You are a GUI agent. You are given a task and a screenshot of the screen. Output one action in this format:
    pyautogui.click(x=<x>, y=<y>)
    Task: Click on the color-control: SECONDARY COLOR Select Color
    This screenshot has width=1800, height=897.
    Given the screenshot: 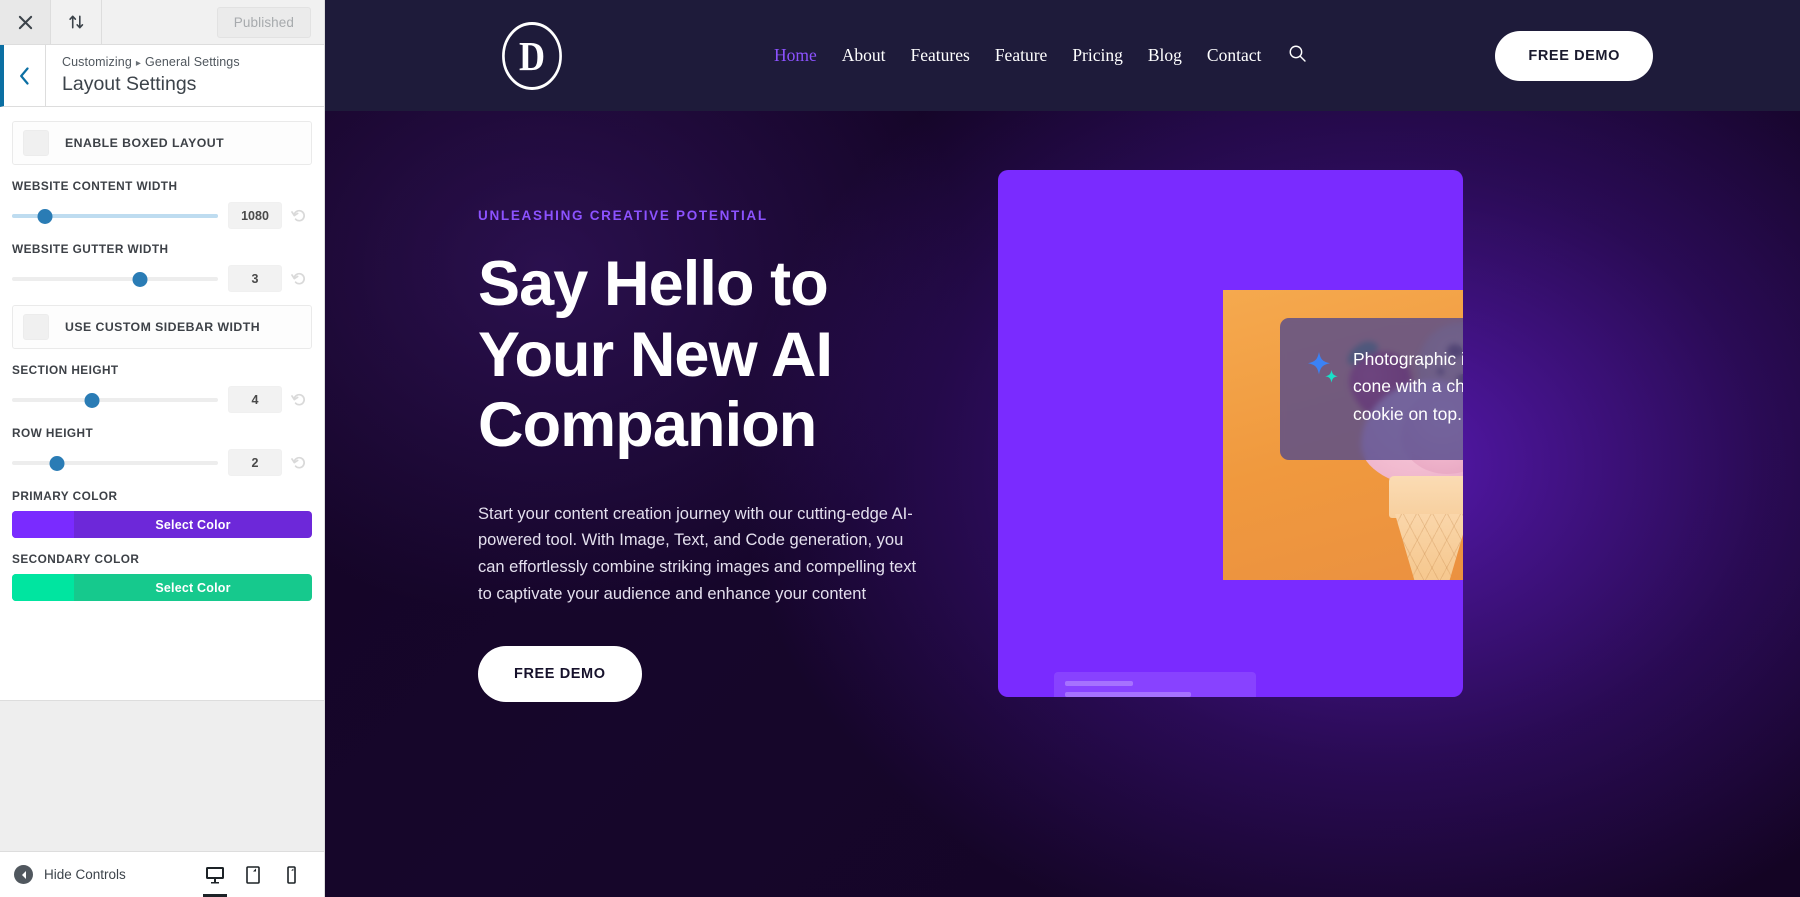 What is the action you would take?
    pyautogui.click(x=162, y=576)
    